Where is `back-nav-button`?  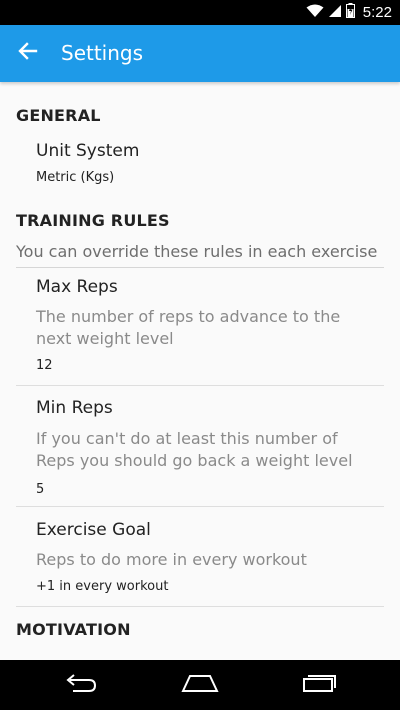 back-nav-button is located at coordinates (81, 685).